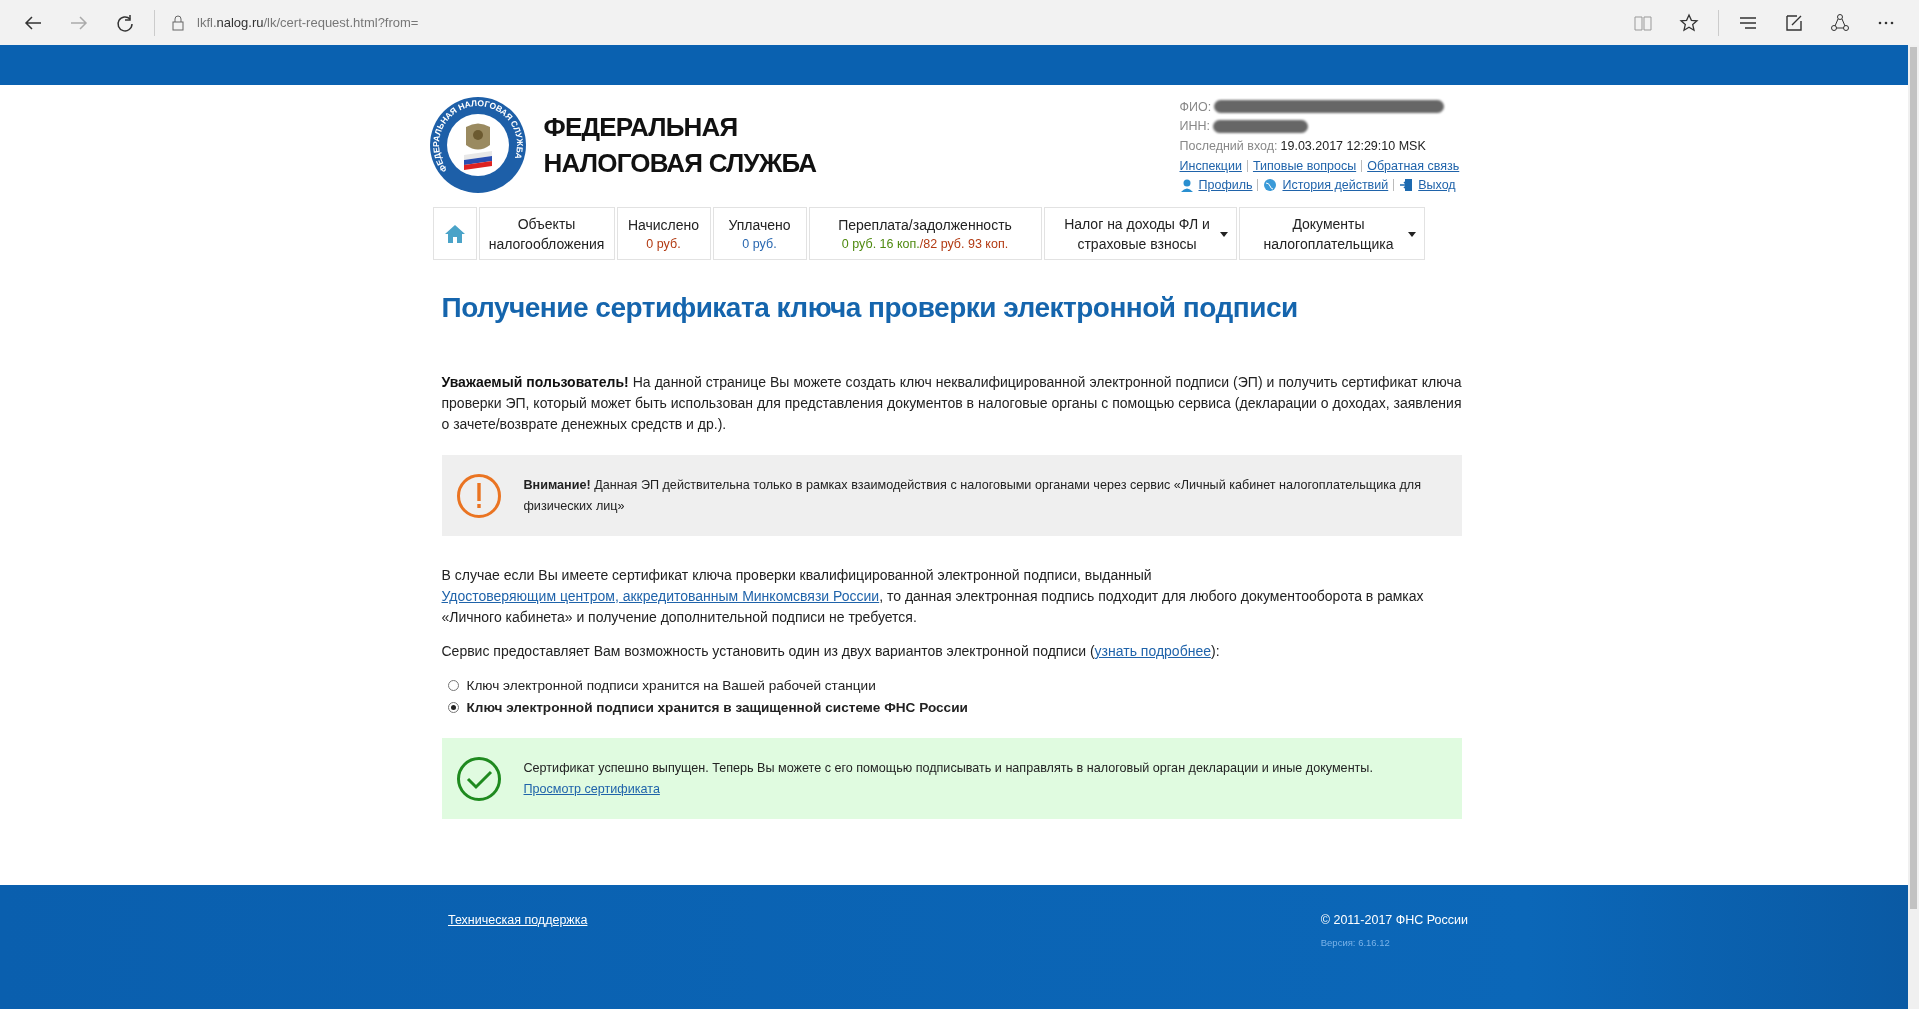 The image size is (1919, 1009). I want to click on person-icon, so click(1186, 185).